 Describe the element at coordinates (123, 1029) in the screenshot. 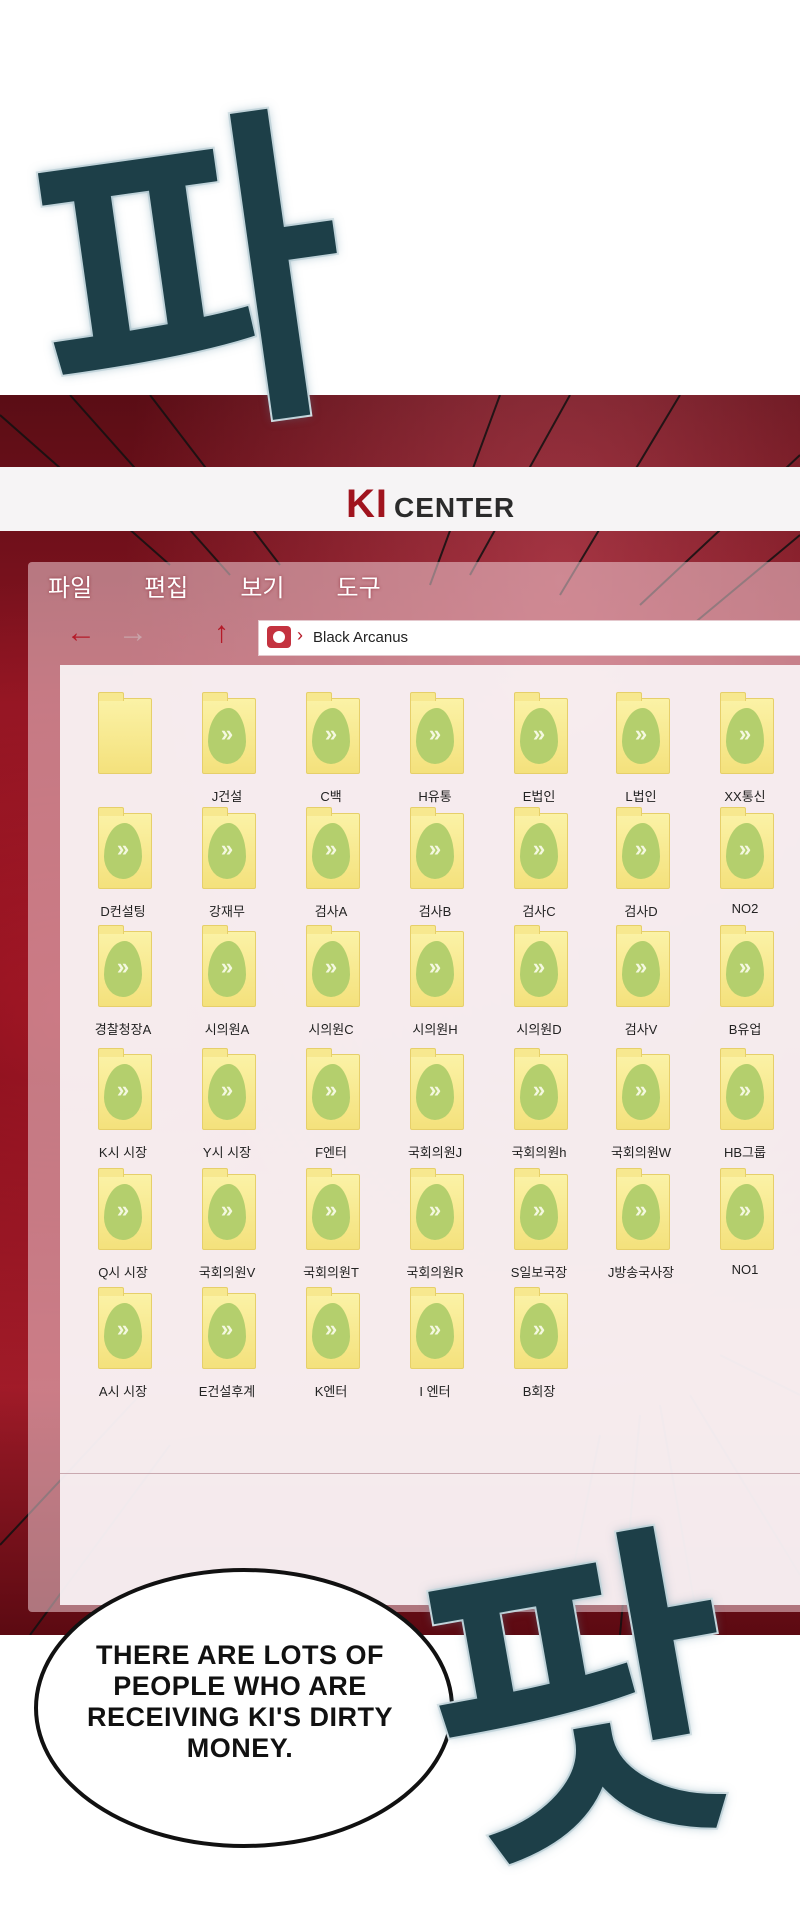

I see `folder-label: 경찰청장A` at that location.